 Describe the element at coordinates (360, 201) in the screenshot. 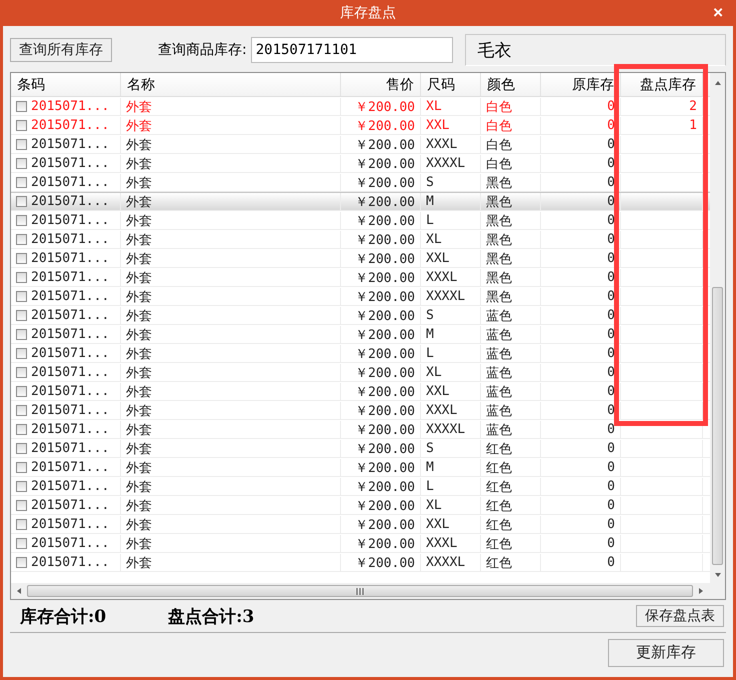

I see `table-row: 2015071... 外套 ￥200.00 M 黑色 0` at that location.